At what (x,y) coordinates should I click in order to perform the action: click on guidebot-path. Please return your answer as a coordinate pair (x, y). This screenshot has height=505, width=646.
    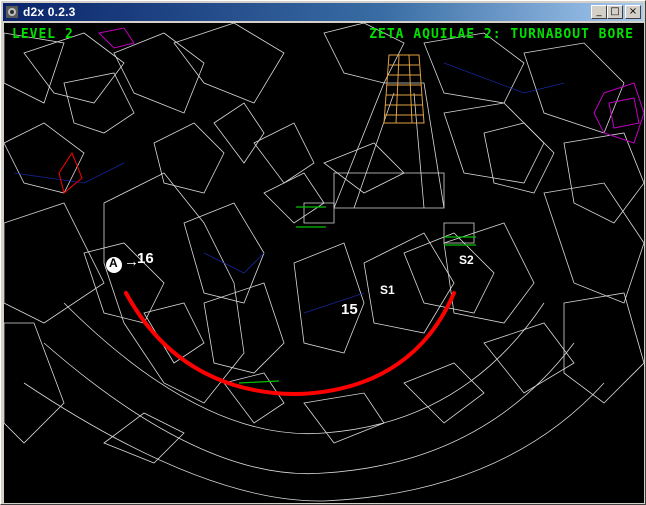
    Looking at the image, I should click on (290, 343).